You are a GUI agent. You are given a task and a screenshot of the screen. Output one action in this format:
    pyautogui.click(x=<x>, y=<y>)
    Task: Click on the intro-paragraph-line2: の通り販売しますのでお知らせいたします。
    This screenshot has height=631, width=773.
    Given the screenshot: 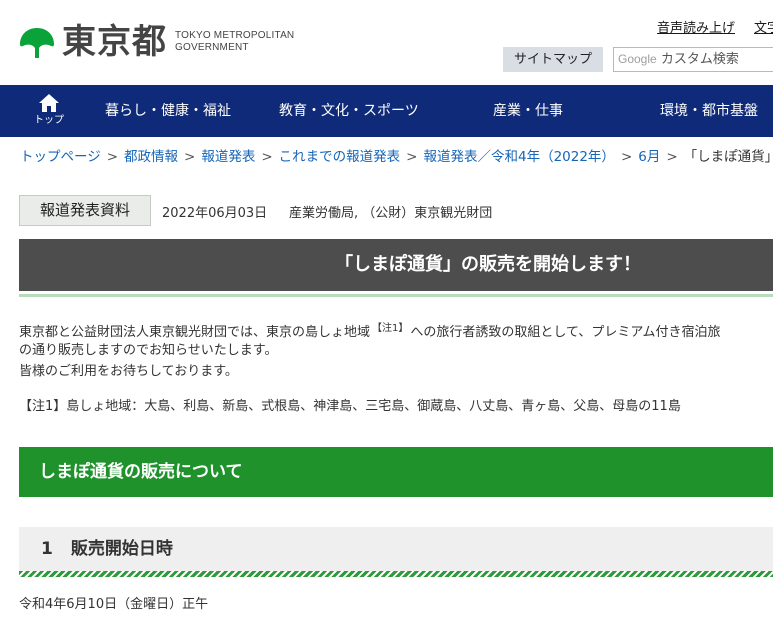 What is the action you would take?
    pyautogui.click(x=148, y=350)
    